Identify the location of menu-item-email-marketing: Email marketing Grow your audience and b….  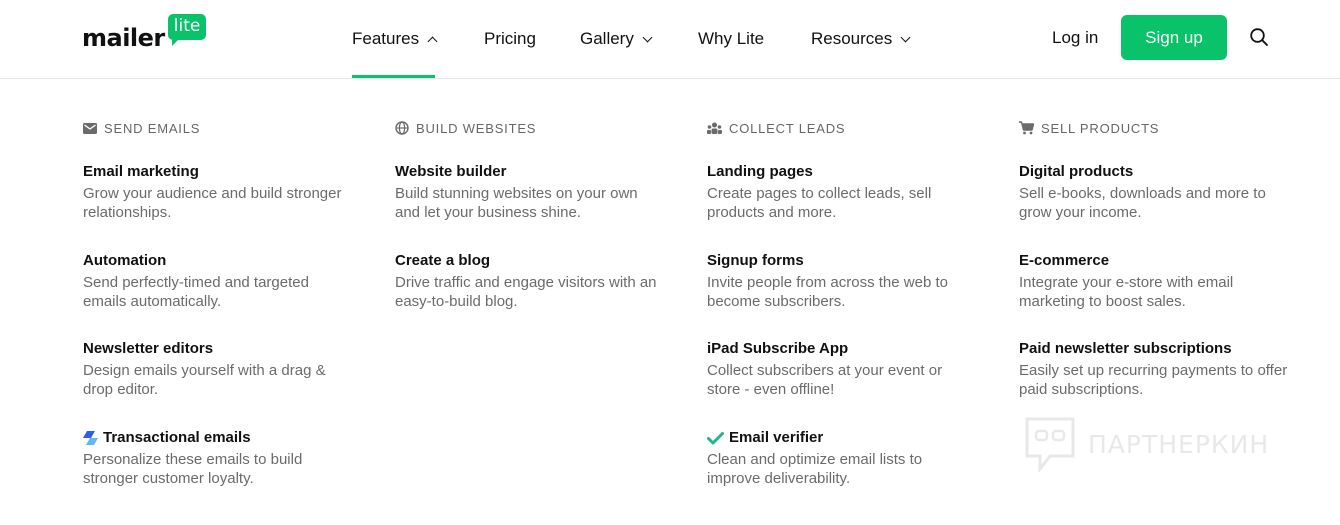
(218, 192).